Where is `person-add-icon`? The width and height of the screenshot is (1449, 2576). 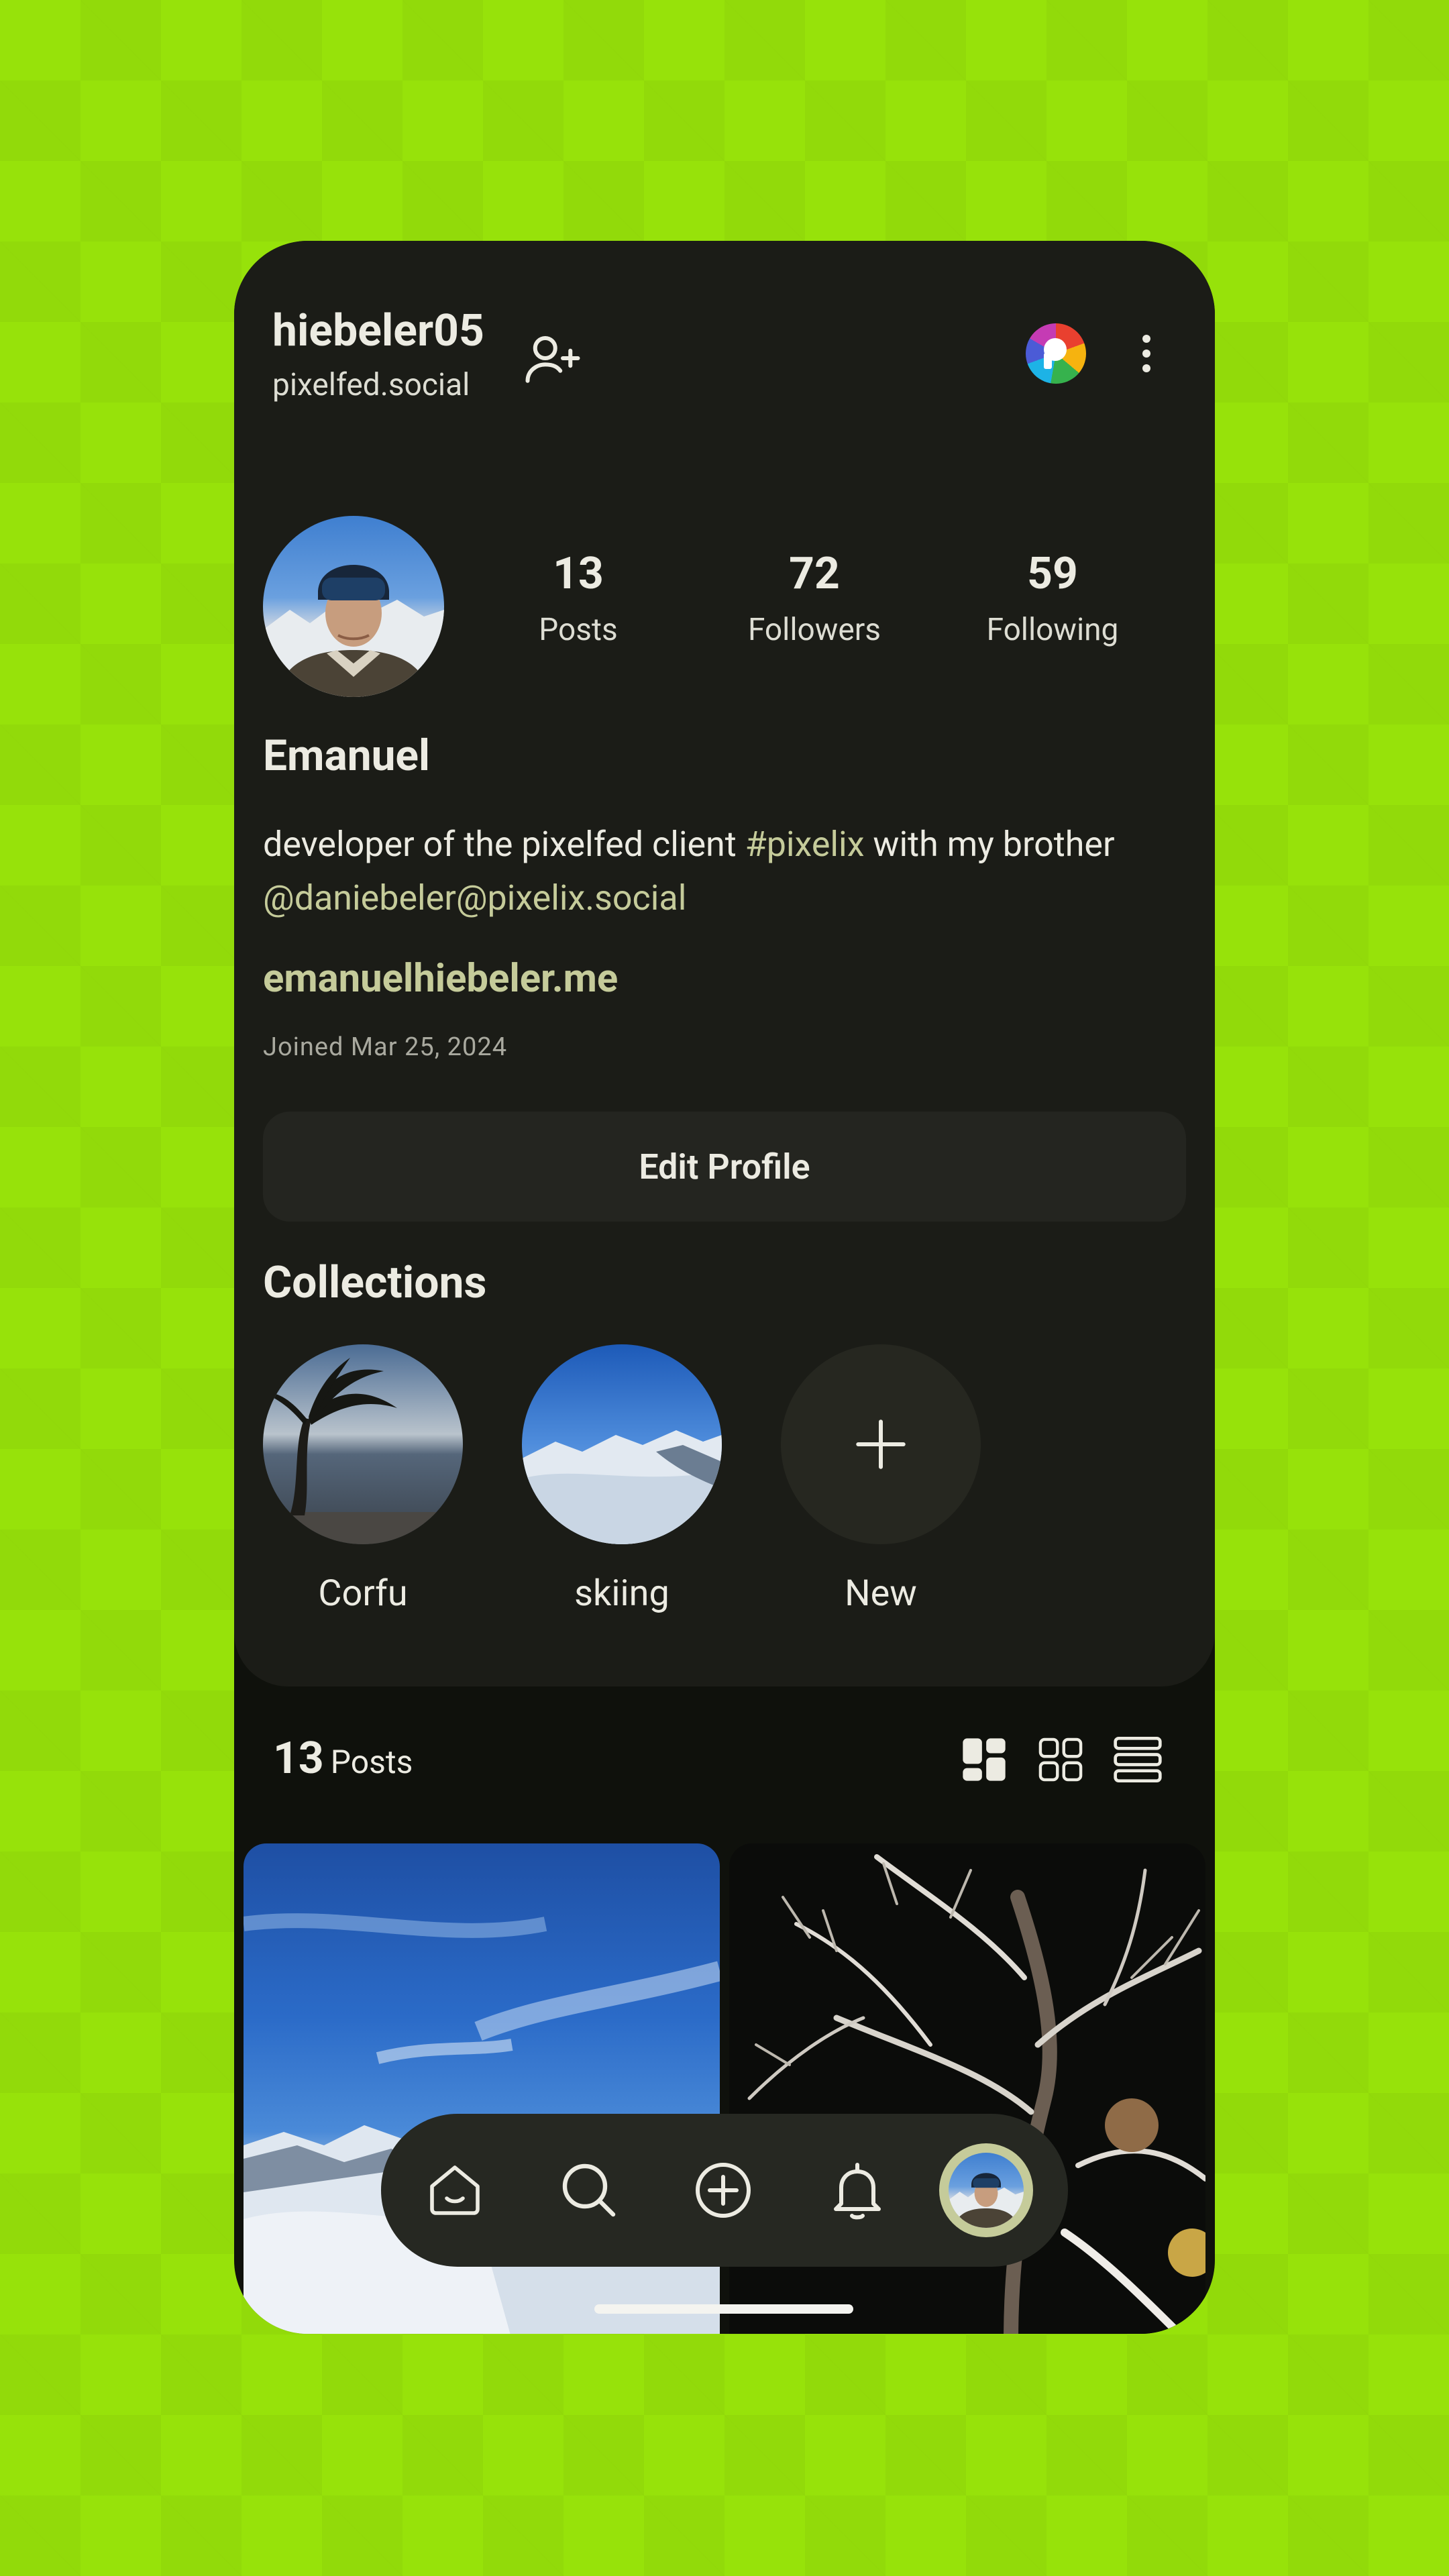 person-add-icon is located at coordinates (553, 358).